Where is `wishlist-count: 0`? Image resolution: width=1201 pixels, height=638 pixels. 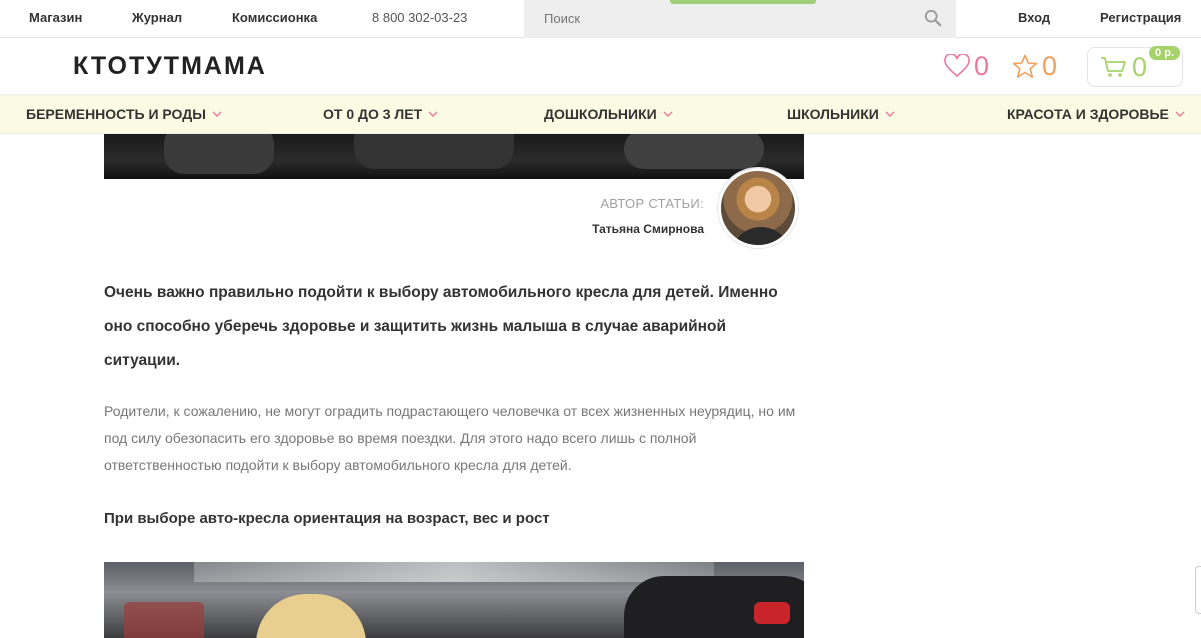 wishlist-count: 0 is located at coordinates (1050, 65).